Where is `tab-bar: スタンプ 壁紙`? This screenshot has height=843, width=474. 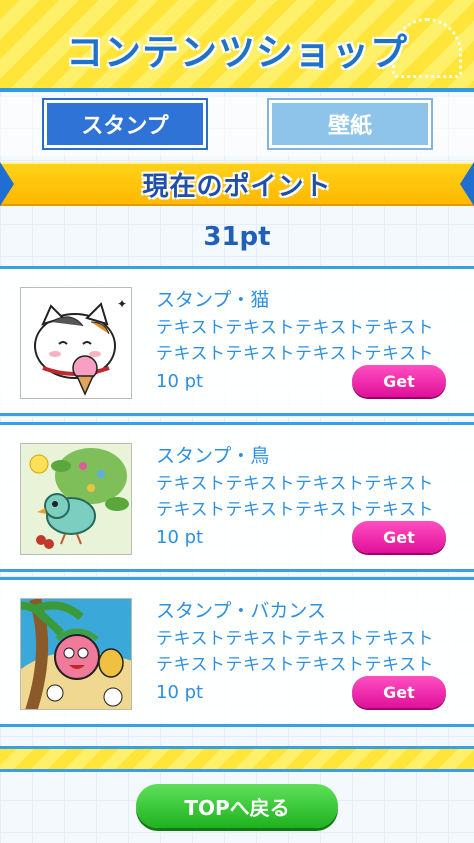 tab-bar: スタンプ 壁紙 is located at coordinates (237, 126).